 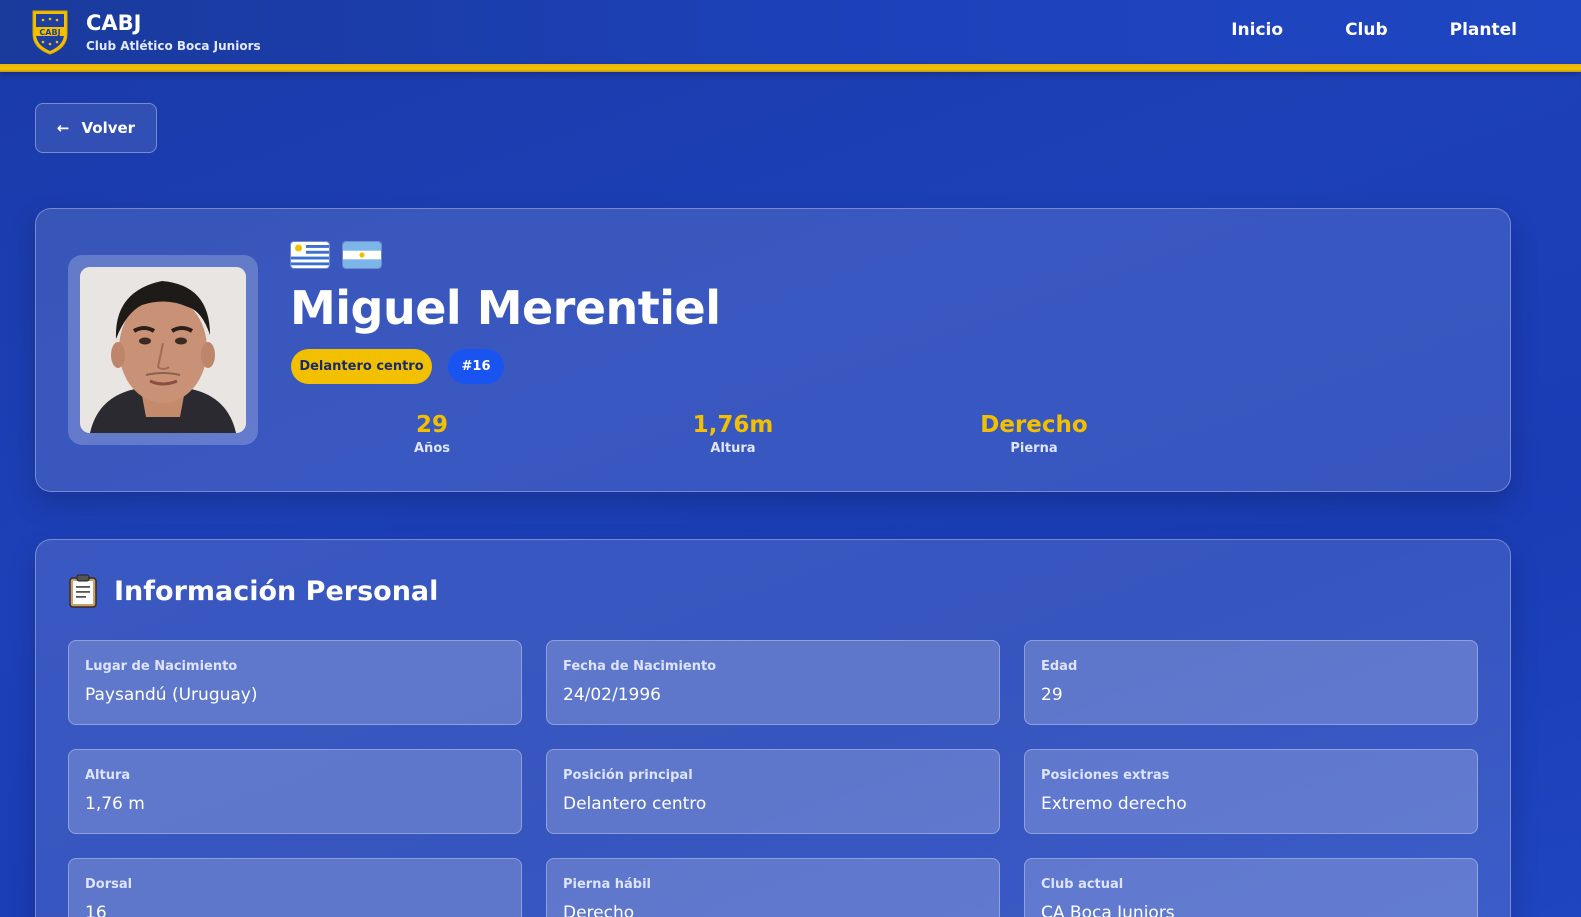 What do you see at coordinates (612, 695) in the screenshot?
I see `field-value: 24/02/1996` at bounding box center [612, 695].